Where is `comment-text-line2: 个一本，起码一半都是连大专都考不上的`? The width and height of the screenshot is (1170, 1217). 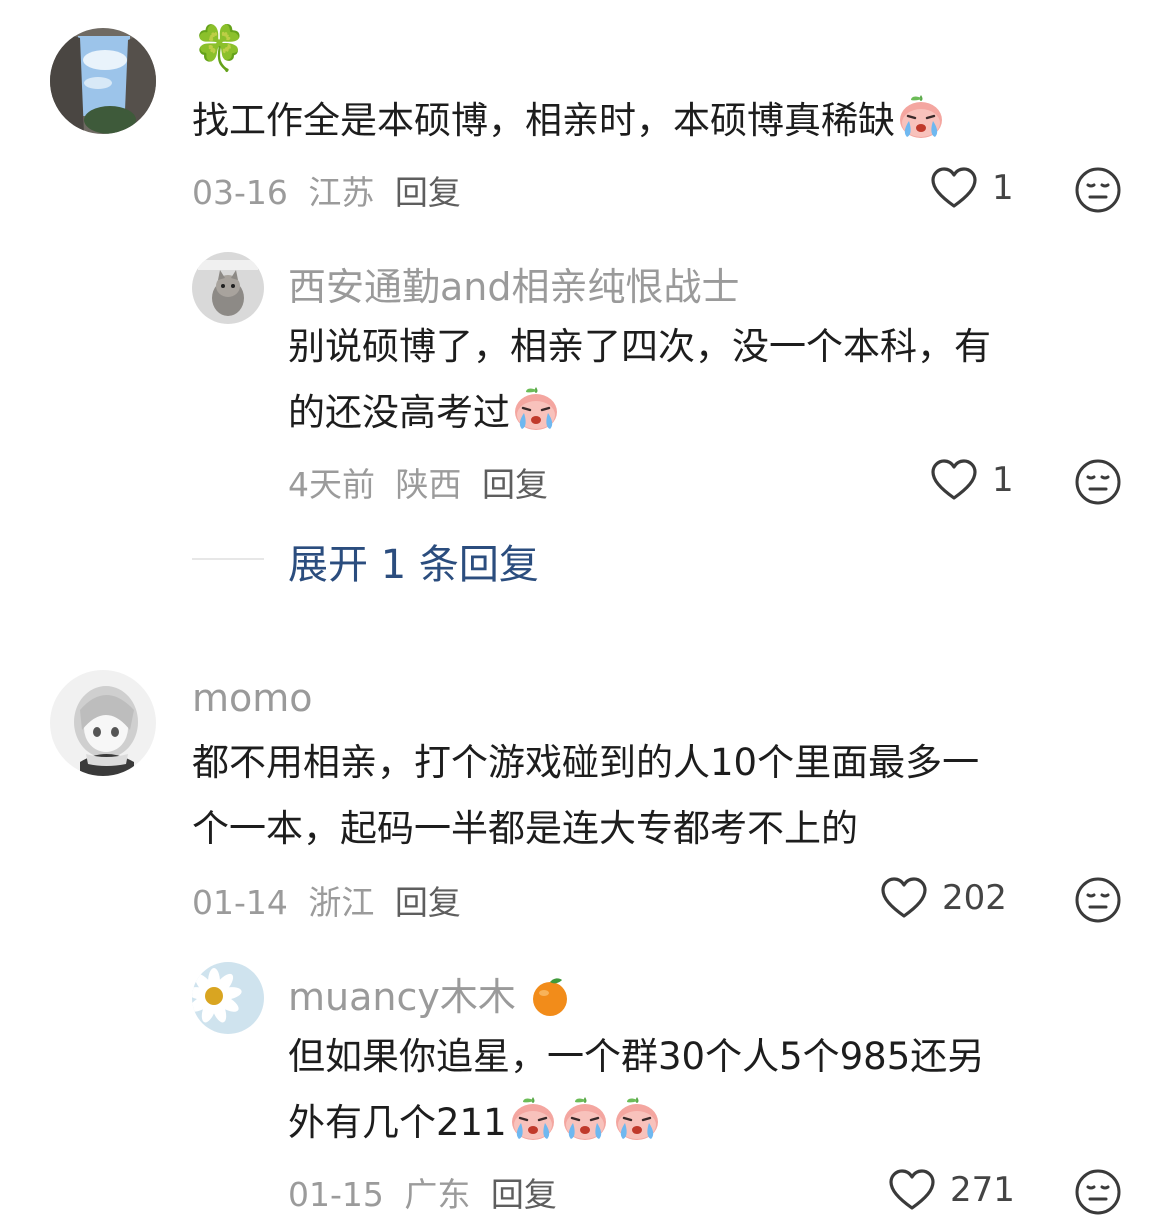
comment-text-line2: 个一本，起码一半都是连大专都考不上的 is located at coordinates (525, 828).